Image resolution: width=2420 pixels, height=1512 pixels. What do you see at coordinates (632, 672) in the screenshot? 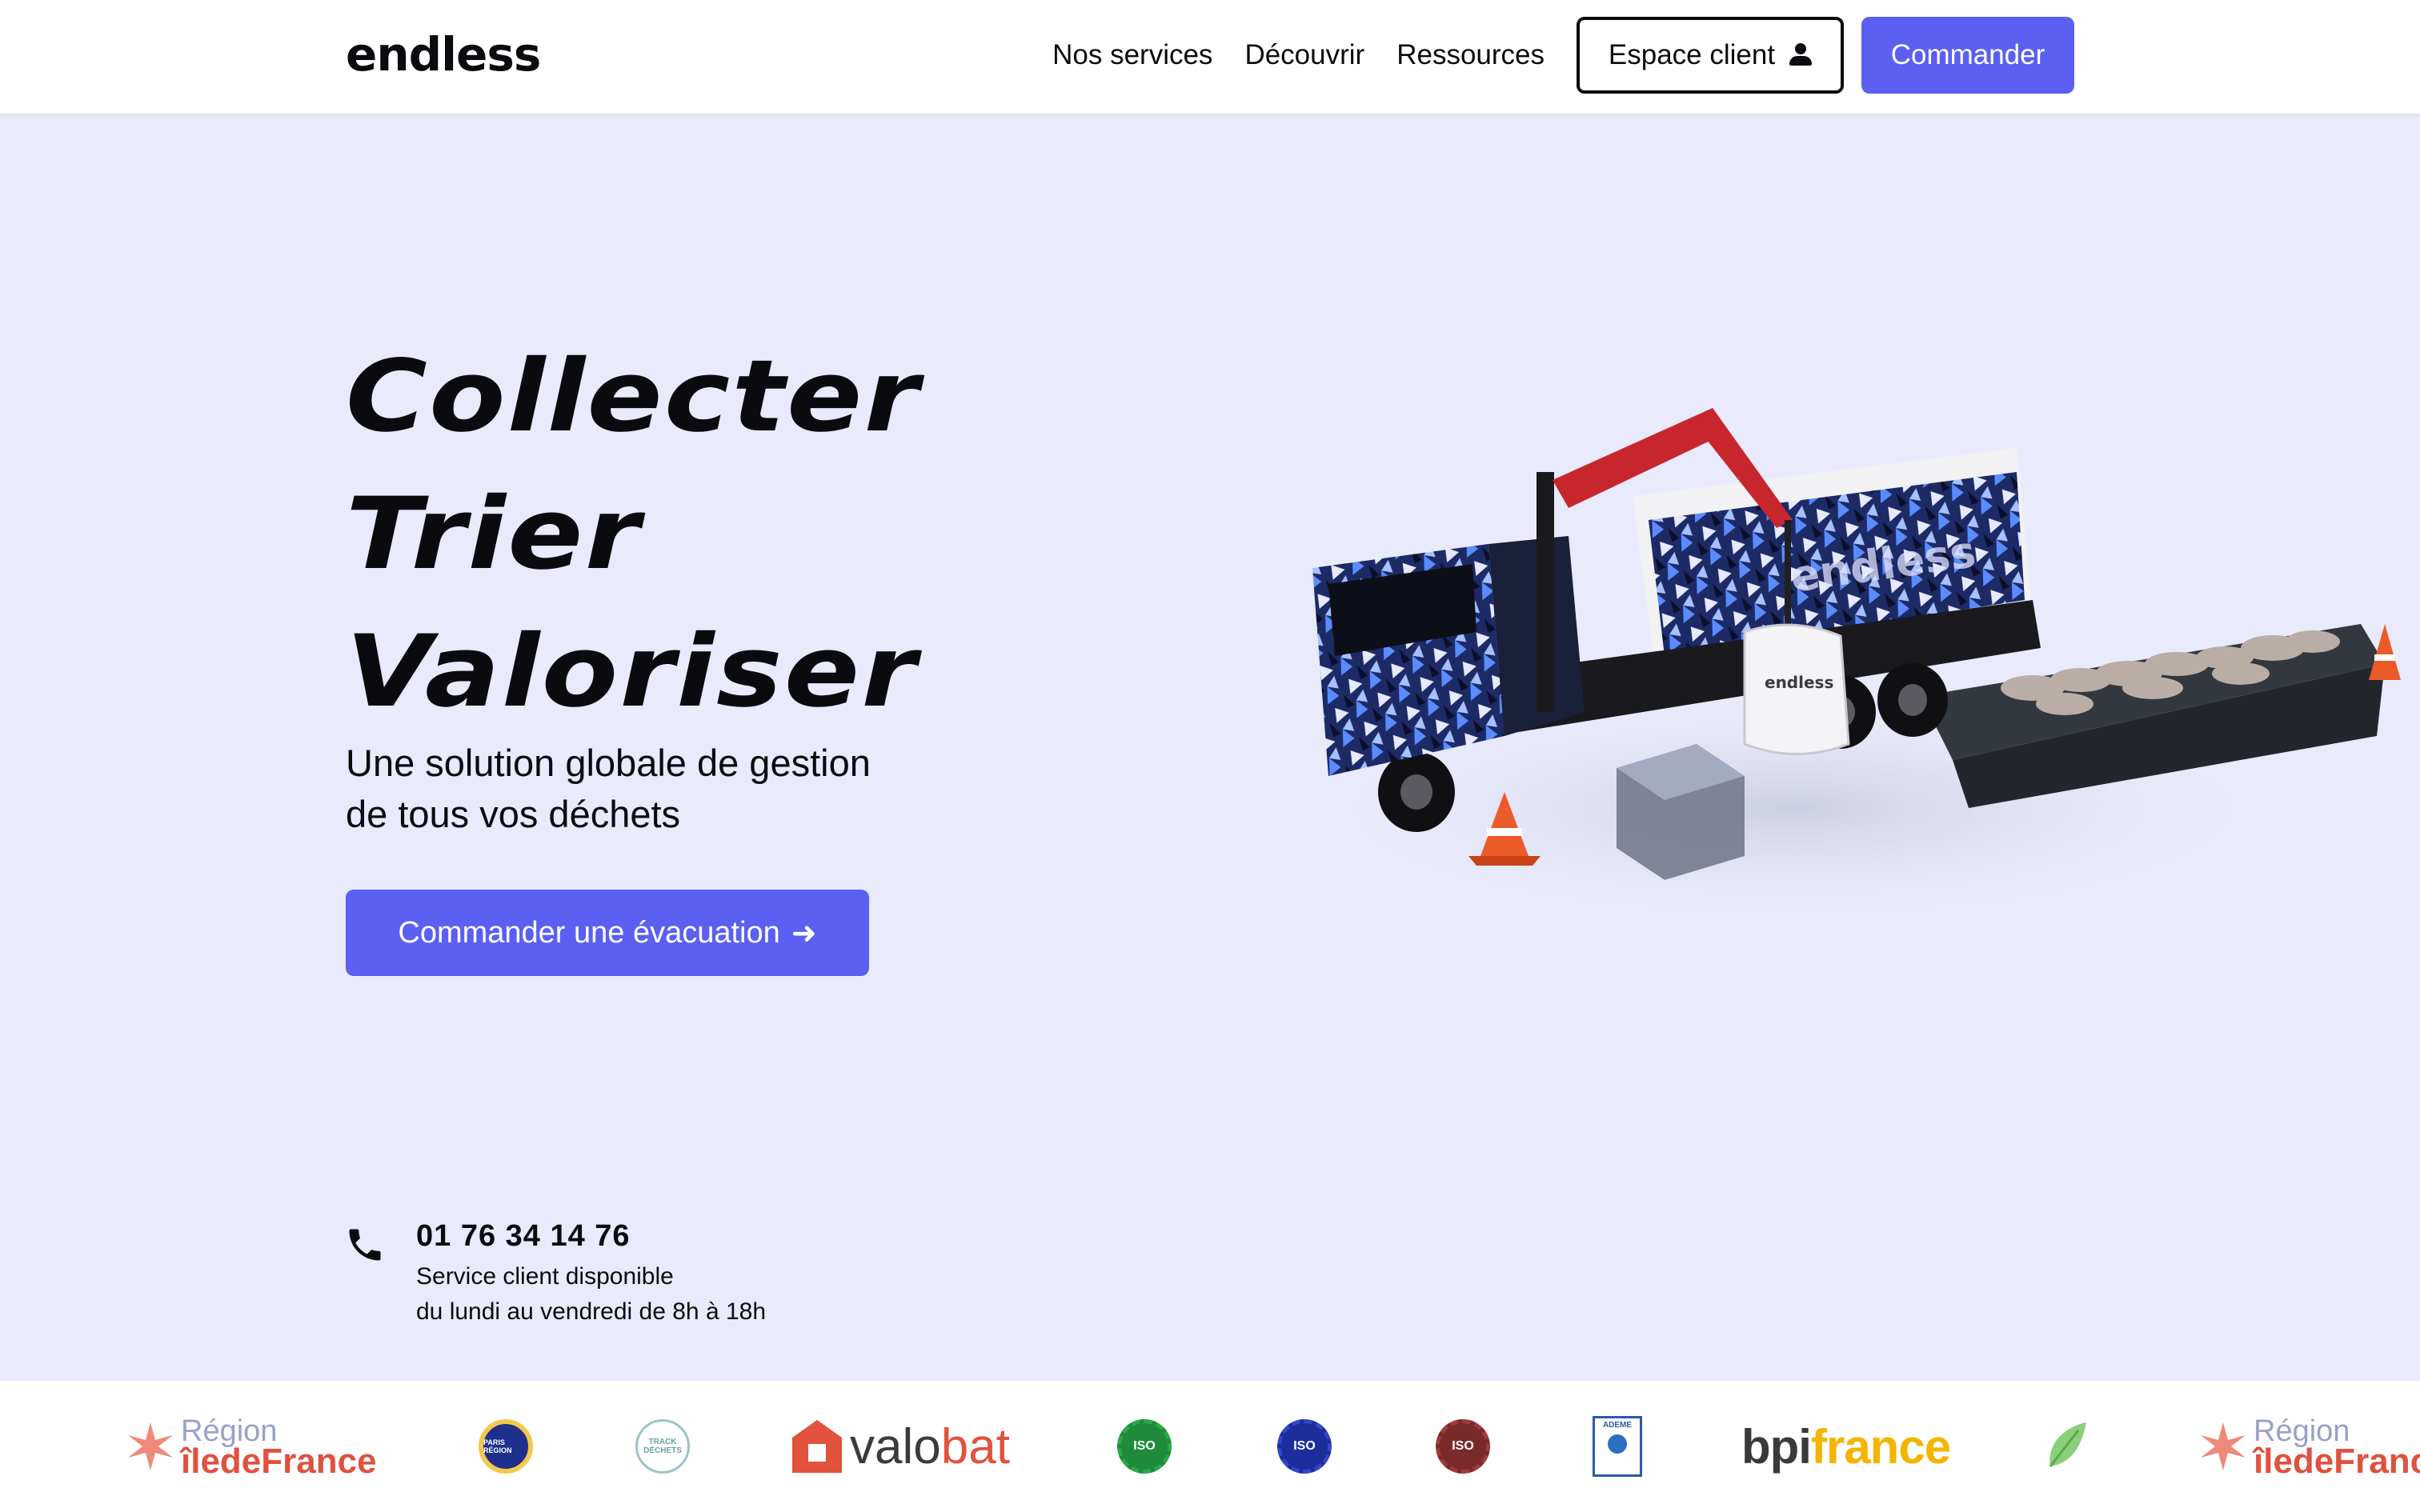
I see `hero-title-line-valoriser: Valoriser` at bounding box center [632, 672].